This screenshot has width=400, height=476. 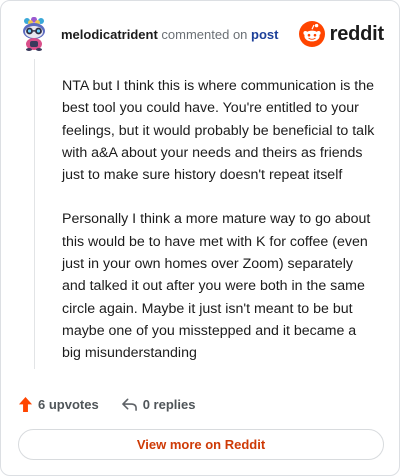 I want to click on comment-header: melodicatrident commented on post reddit, so click(x=201, y=34).